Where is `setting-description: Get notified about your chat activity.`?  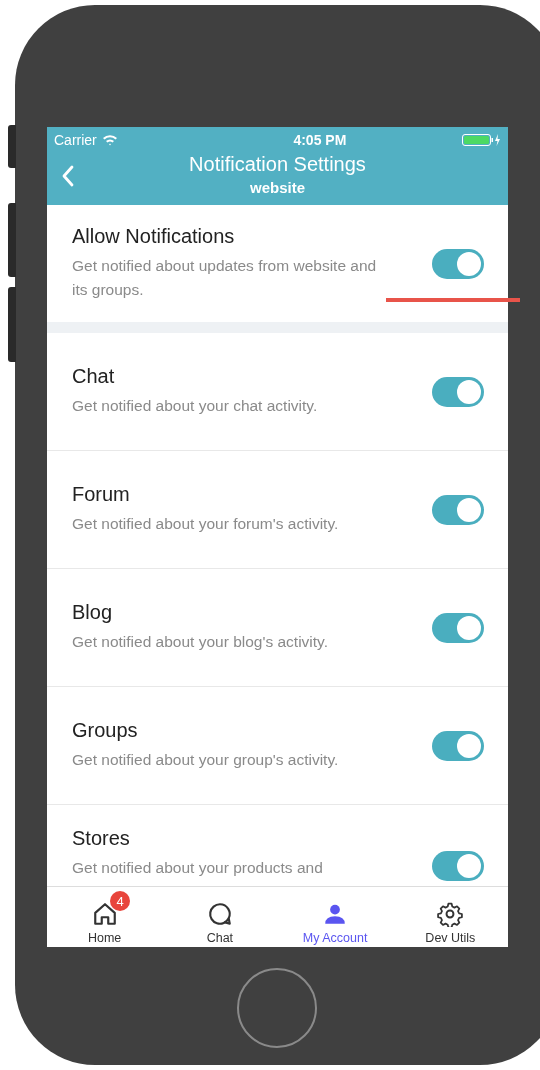 setting-description: Get notified about your chat activity. is located at coordinates (195, 406).